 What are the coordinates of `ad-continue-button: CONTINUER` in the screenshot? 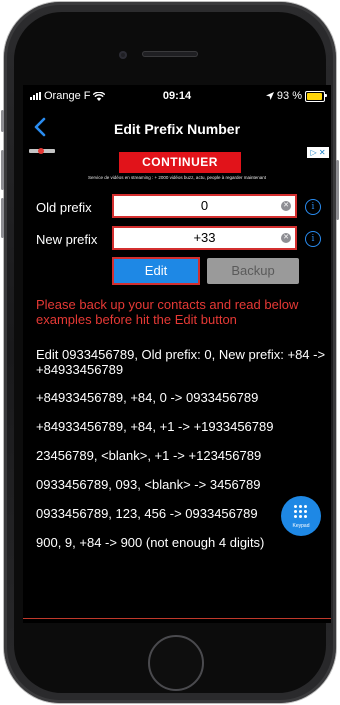 It's located at (180, 162).